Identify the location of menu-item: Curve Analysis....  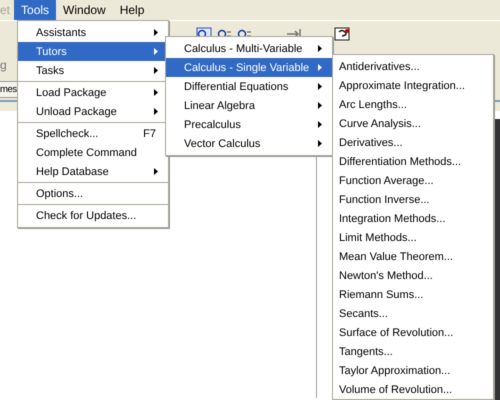
(413, 123).